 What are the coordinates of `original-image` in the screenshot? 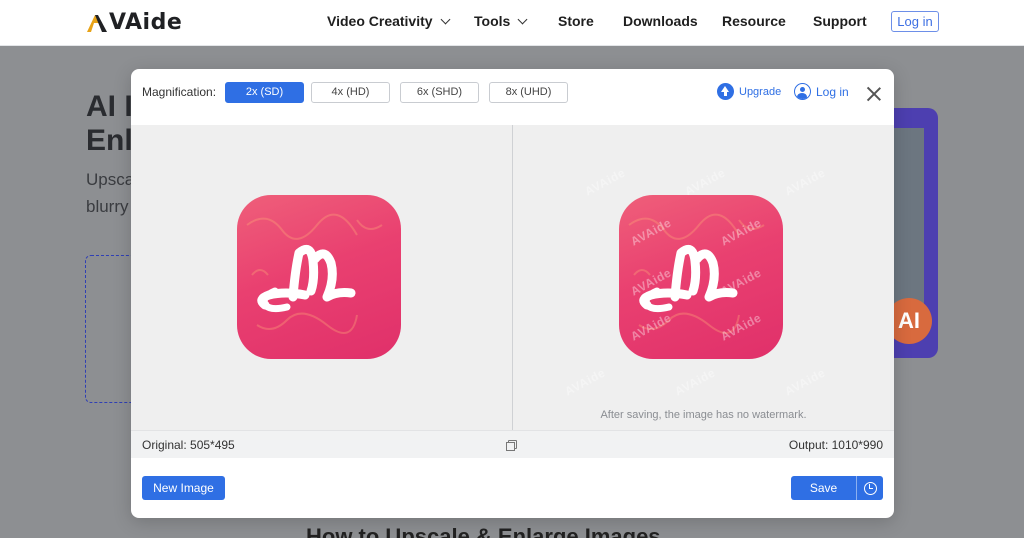 It's located at (319, 277).